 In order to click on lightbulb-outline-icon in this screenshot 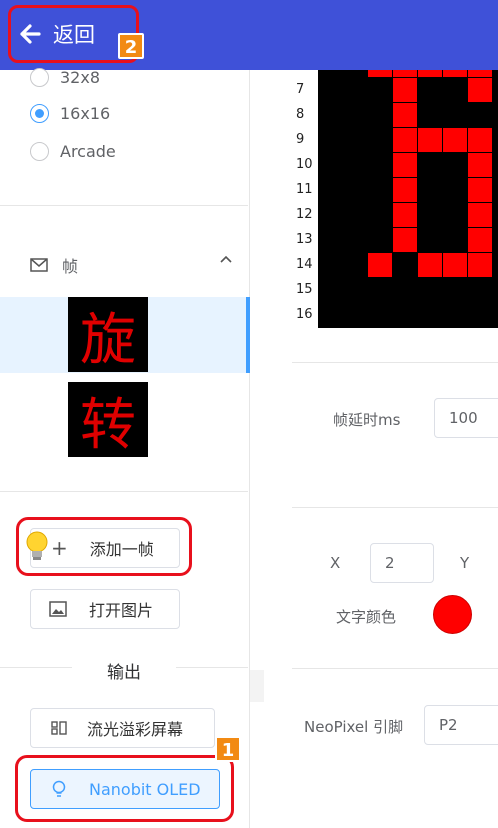, I will do `click(59, 788)`.